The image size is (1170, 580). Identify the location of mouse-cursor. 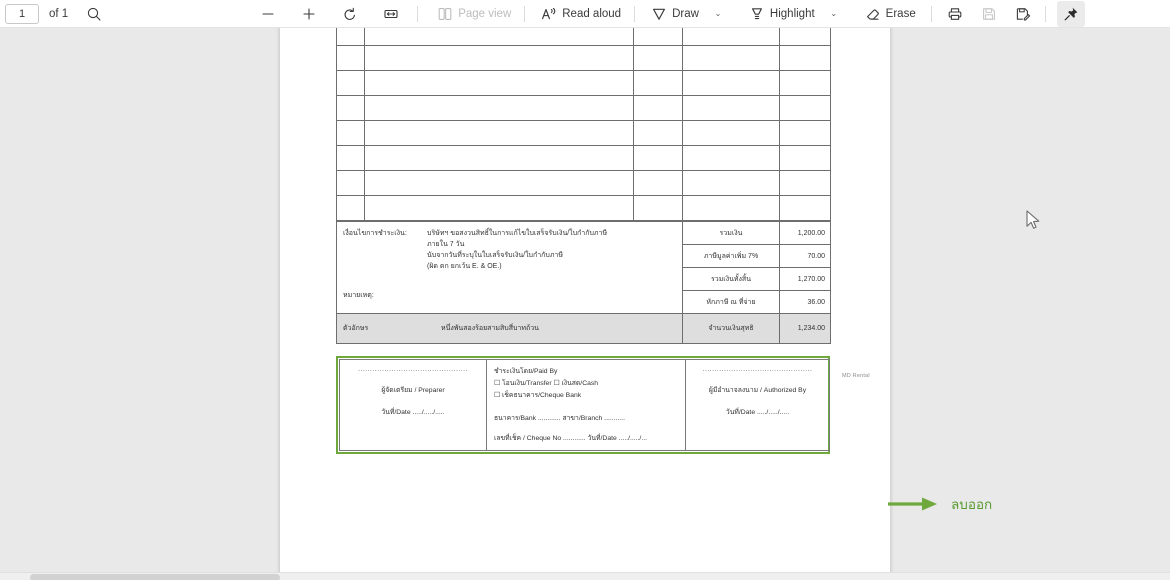
(1033, 219).